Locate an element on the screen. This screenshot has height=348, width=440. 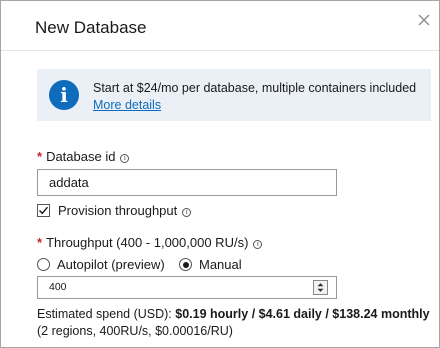
estimated-spend-prefix: Estimated spend (USD): is located at coordinates (104, 314).